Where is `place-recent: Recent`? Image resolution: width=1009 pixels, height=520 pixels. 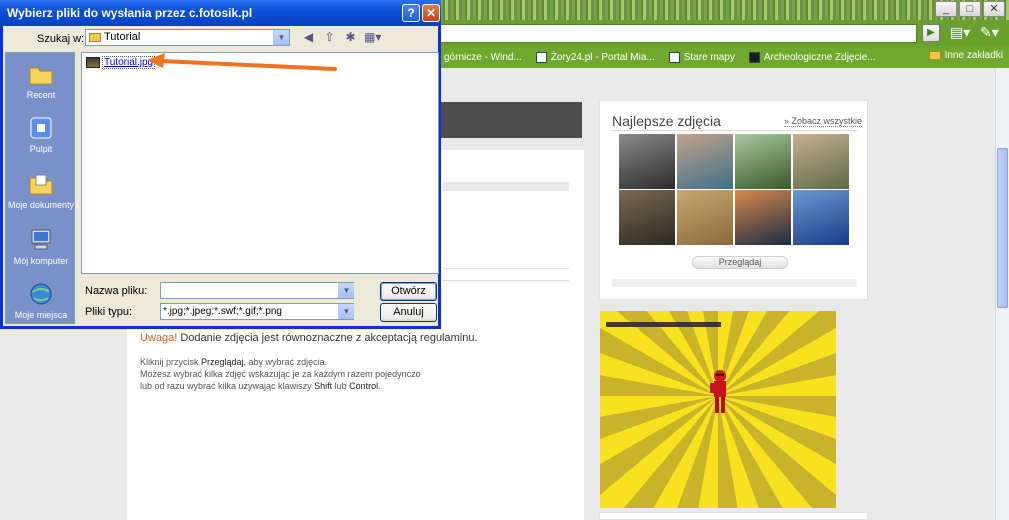 place-recent: Recent is located at coordinates (41, 80).